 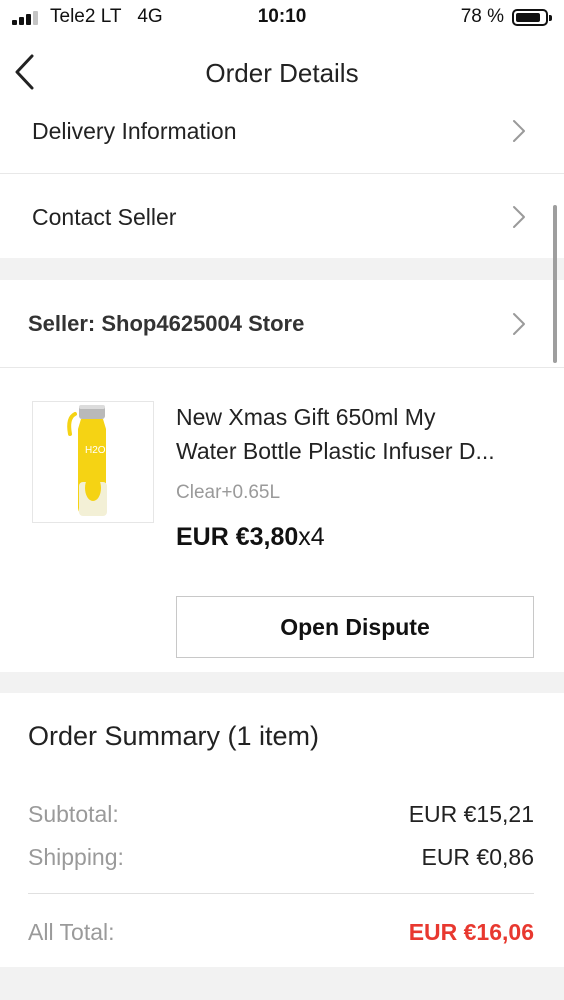 What do you see at coordinates (95, 450) in the screenshot?
I see `bottle-logo-text: H2O` at bounding box center [95, 450].